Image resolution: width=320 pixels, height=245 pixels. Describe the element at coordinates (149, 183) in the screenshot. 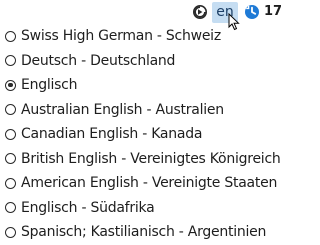

I see `language-option-label: American English - Vereinigte Staaten` at that location.